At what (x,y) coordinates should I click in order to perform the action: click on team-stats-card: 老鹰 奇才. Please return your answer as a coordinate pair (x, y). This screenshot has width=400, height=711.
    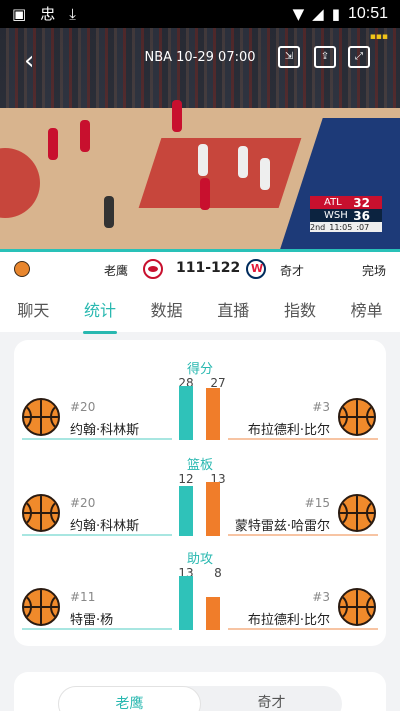
    Looking at the image, I should click on (200, 691).